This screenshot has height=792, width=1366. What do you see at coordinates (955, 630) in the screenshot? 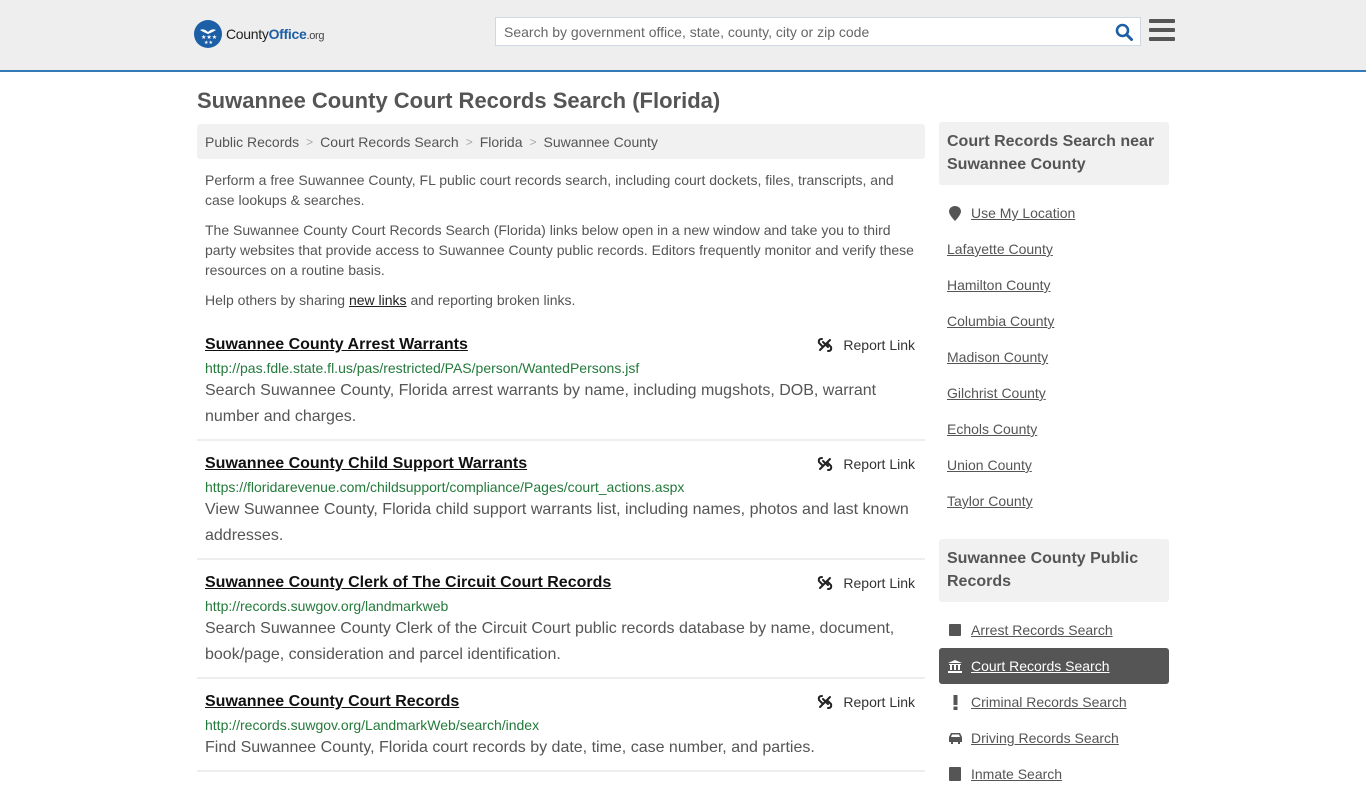
I see `square-icon` at bounding box center [955, 630].